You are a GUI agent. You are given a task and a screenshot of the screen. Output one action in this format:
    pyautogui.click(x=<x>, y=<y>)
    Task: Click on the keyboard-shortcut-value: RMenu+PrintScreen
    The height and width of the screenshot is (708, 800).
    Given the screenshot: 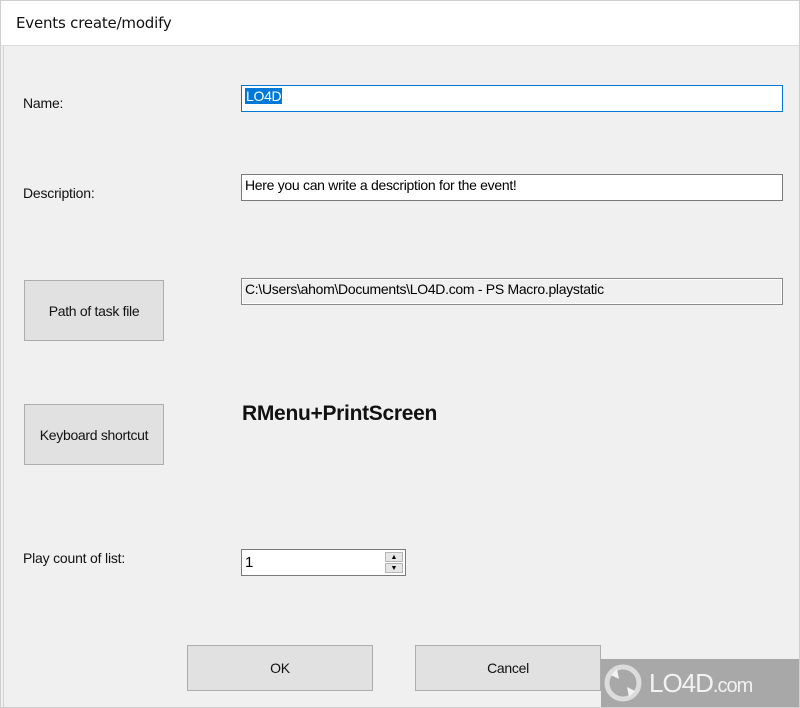 What is the action you would take?
    pyautogui.click(x=340, y=413)
    